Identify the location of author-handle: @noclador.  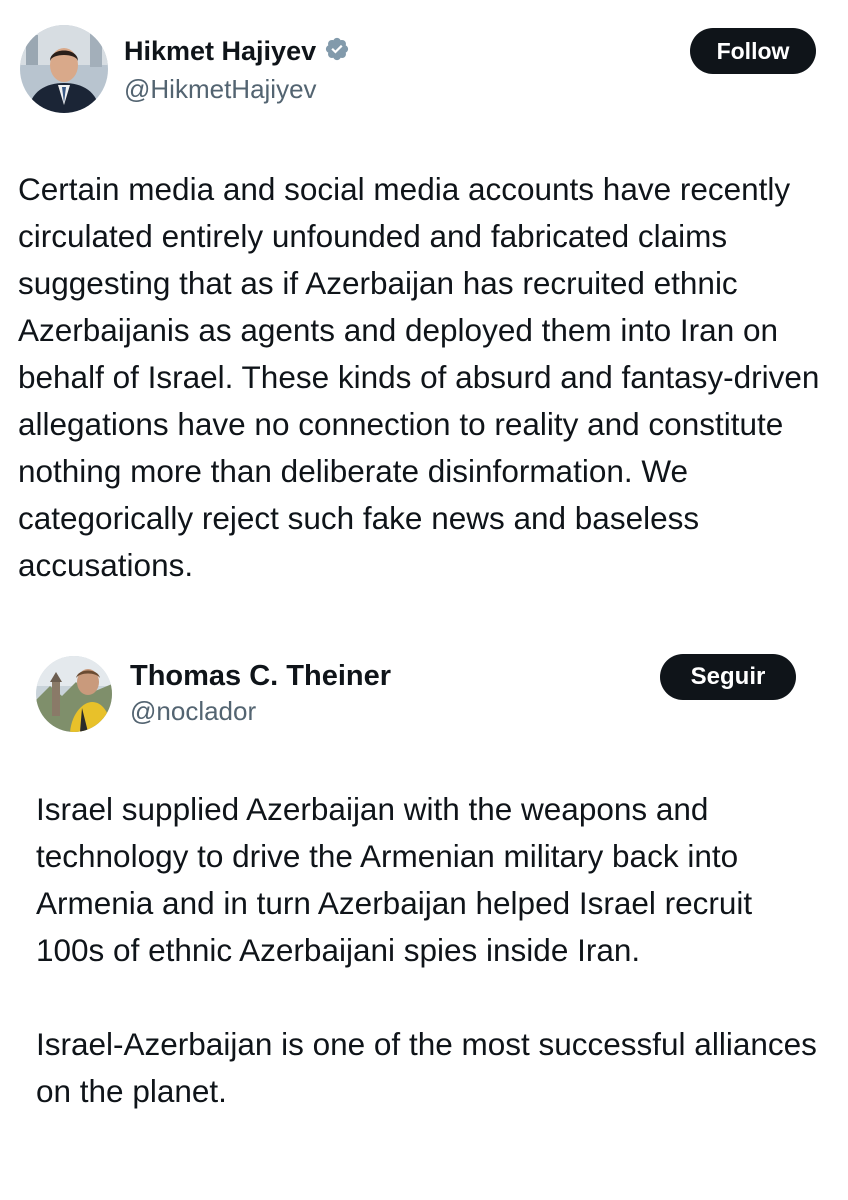
(193, 711).